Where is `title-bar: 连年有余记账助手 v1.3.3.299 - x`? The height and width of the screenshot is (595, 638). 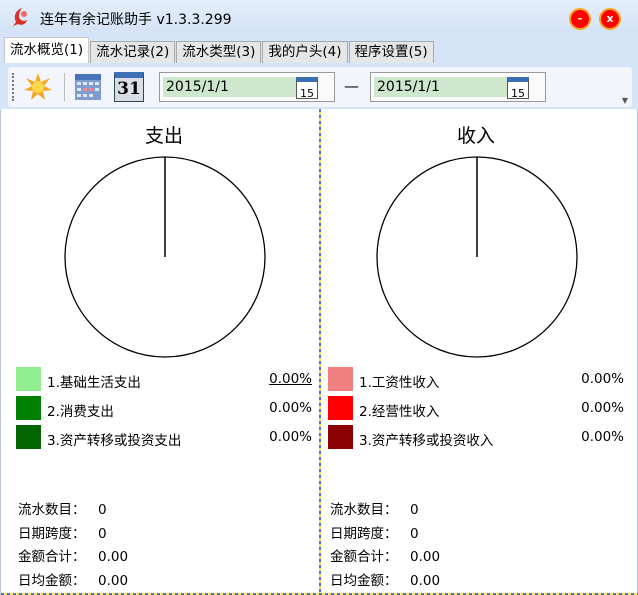
title-bar: 连年有余记账助手 v1.3.3.299 - x is located at coordinates (319, 18).